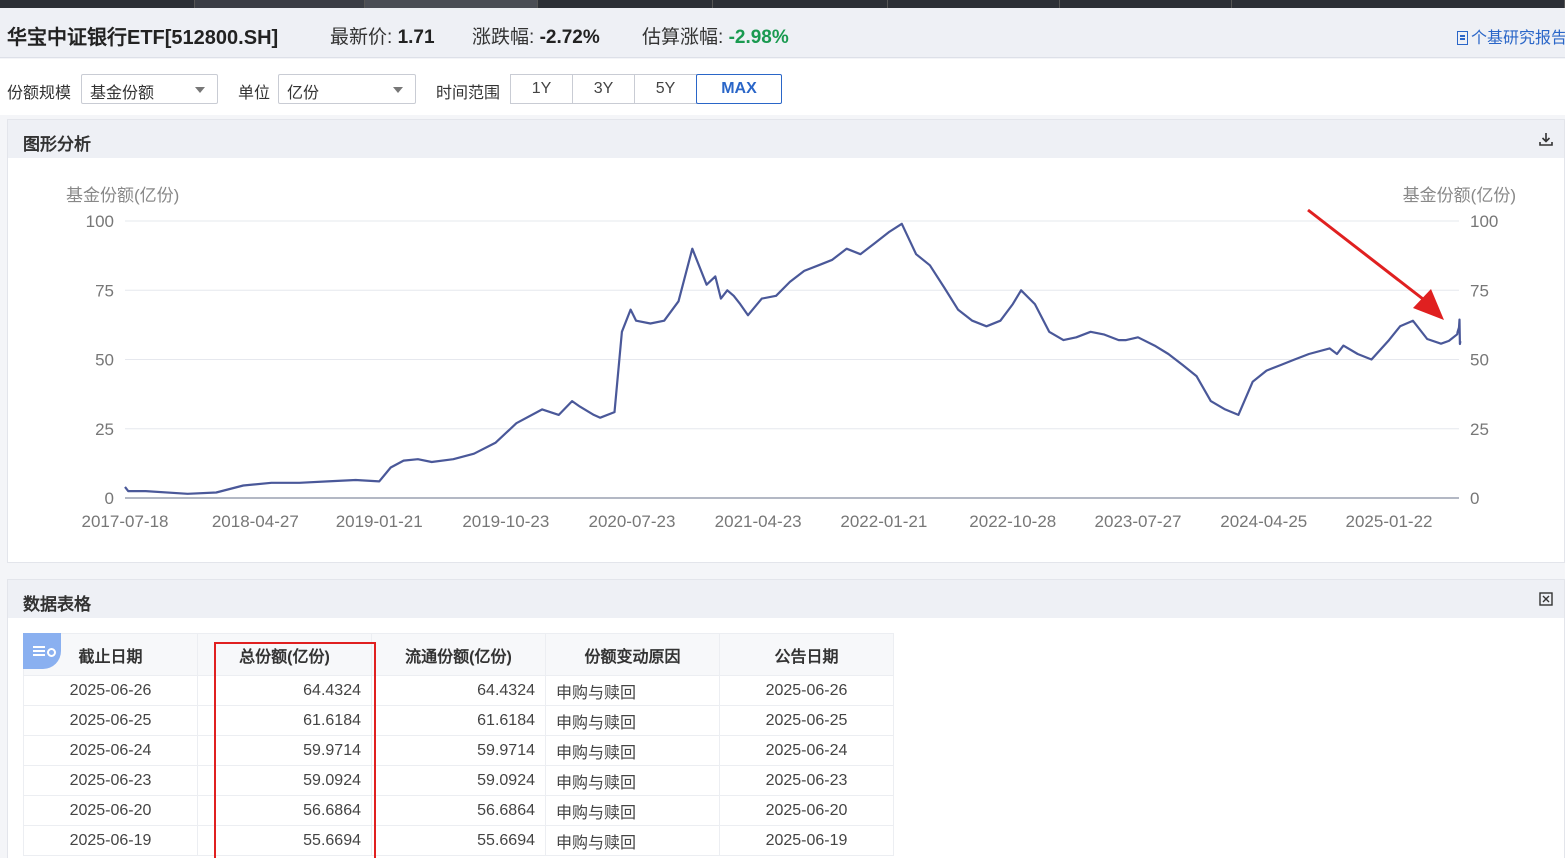  Describe the element at coordinates (361, 37) in the screenshot. I see `latest-price-label: 最新价:` at that location.